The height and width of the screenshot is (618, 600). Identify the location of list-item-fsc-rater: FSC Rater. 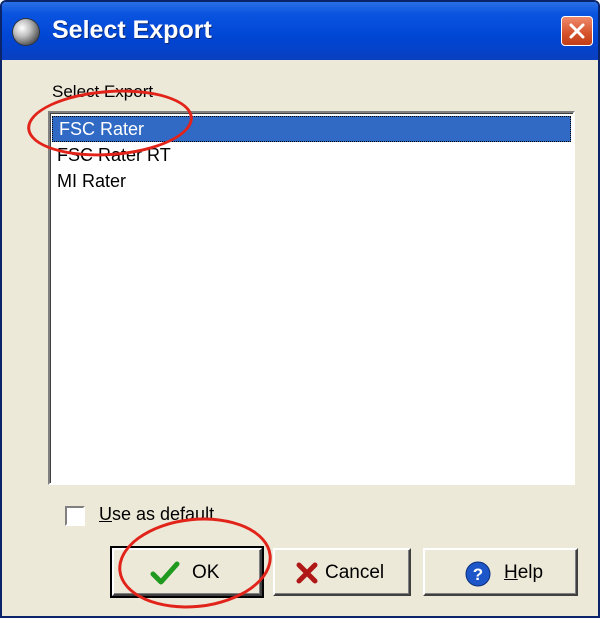
(311, 129).